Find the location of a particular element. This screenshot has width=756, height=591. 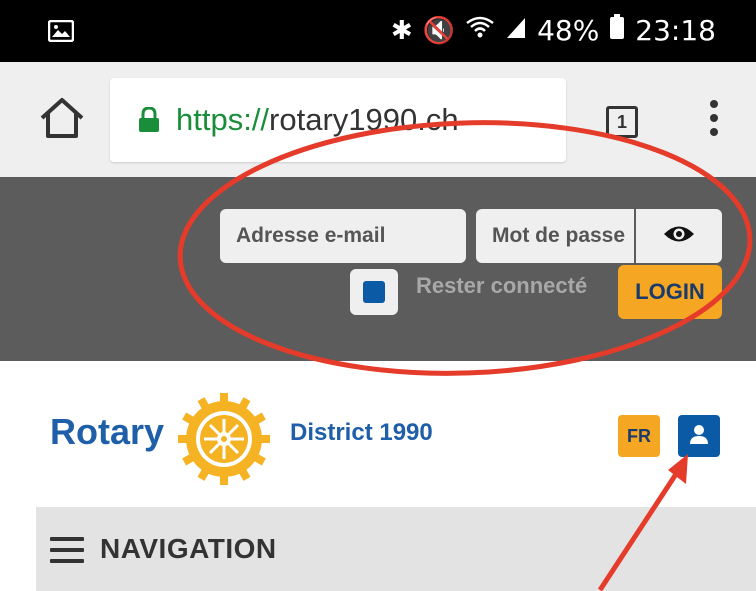

hamburger-menu-icon is located at coordinates (67, 550).